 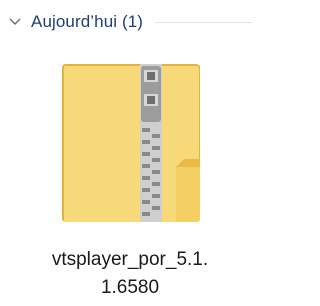 I want to click on group-header-today: Aujourd’hui (1), so click(x=131, y=22).